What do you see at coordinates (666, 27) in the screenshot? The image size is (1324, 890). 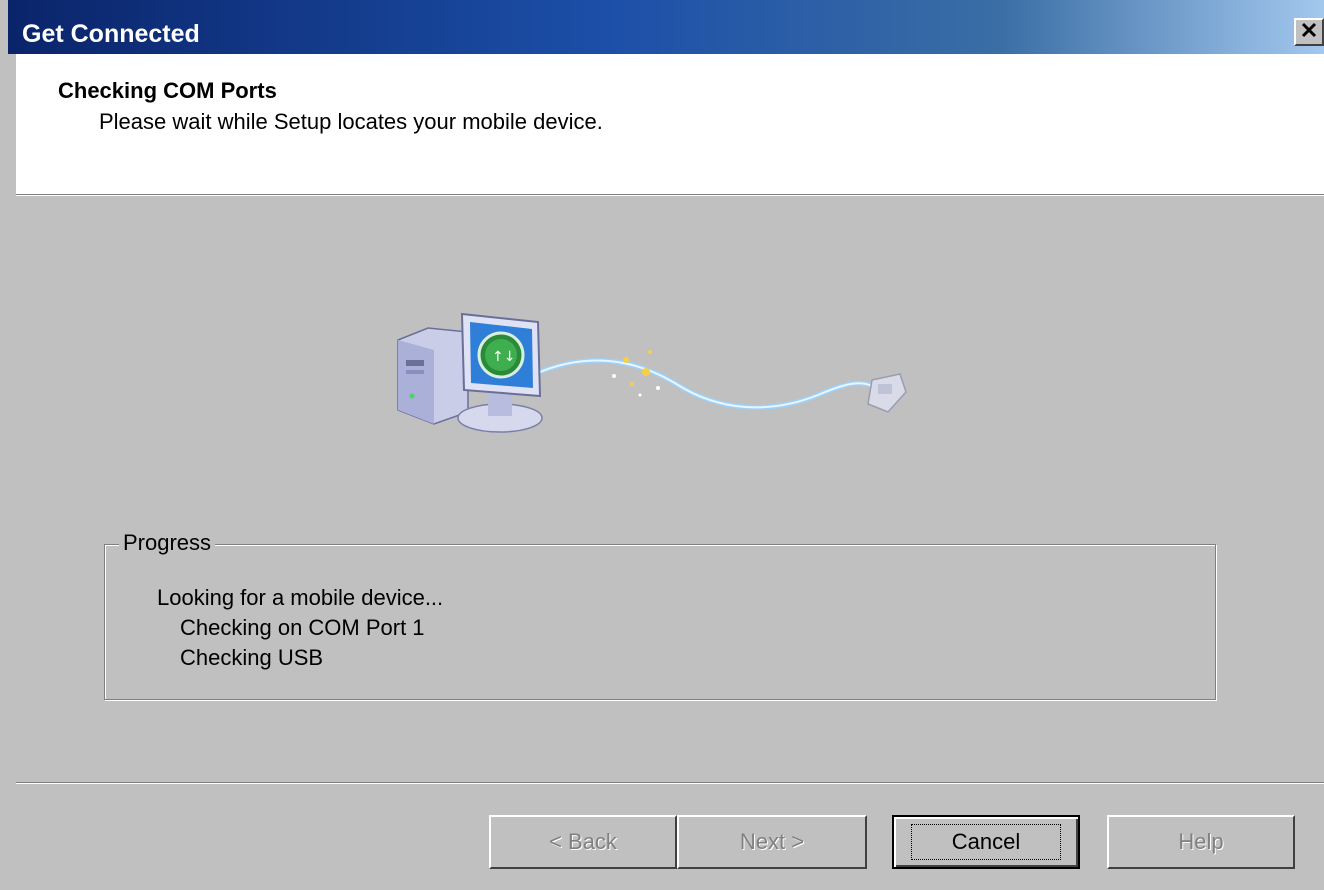 I see `title-bar: Get Connected` at bounding box center [666, 27].